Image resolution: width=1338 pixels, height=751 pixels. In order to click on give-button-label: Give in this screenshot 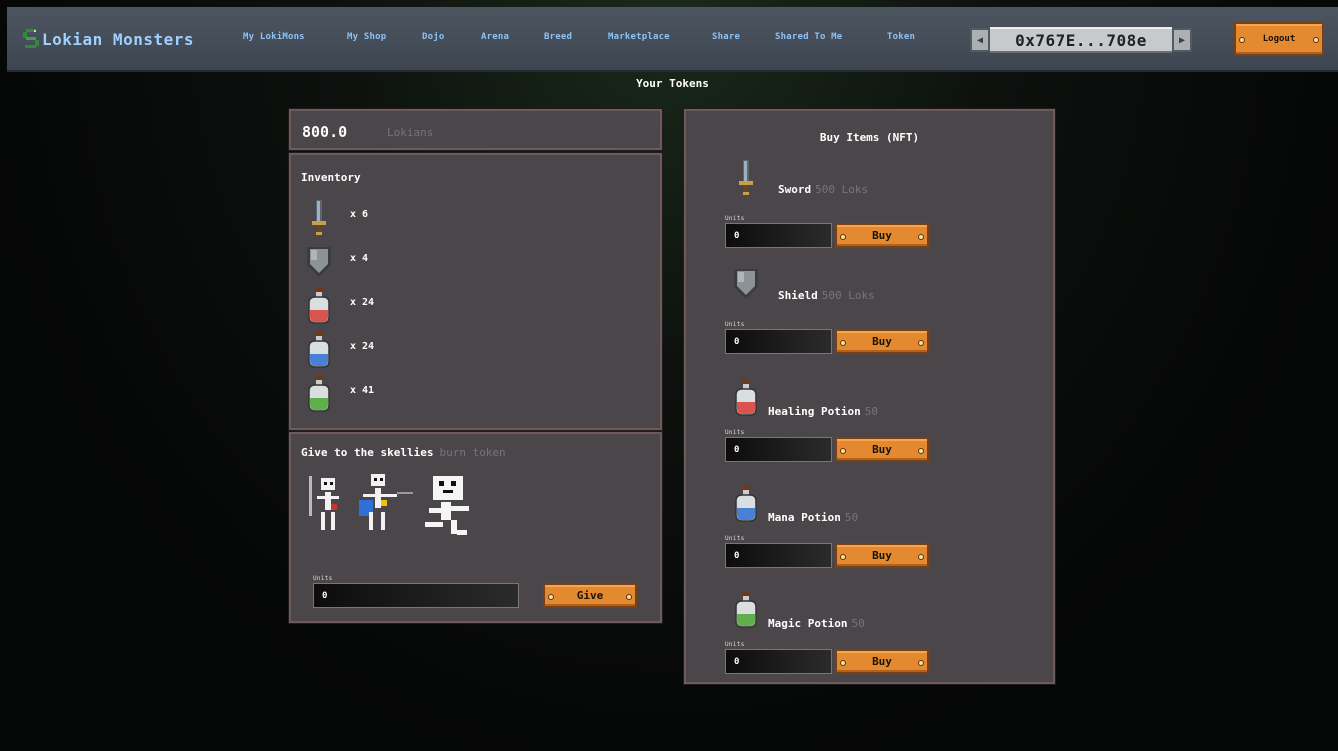, I will do `click(590, 595)`.